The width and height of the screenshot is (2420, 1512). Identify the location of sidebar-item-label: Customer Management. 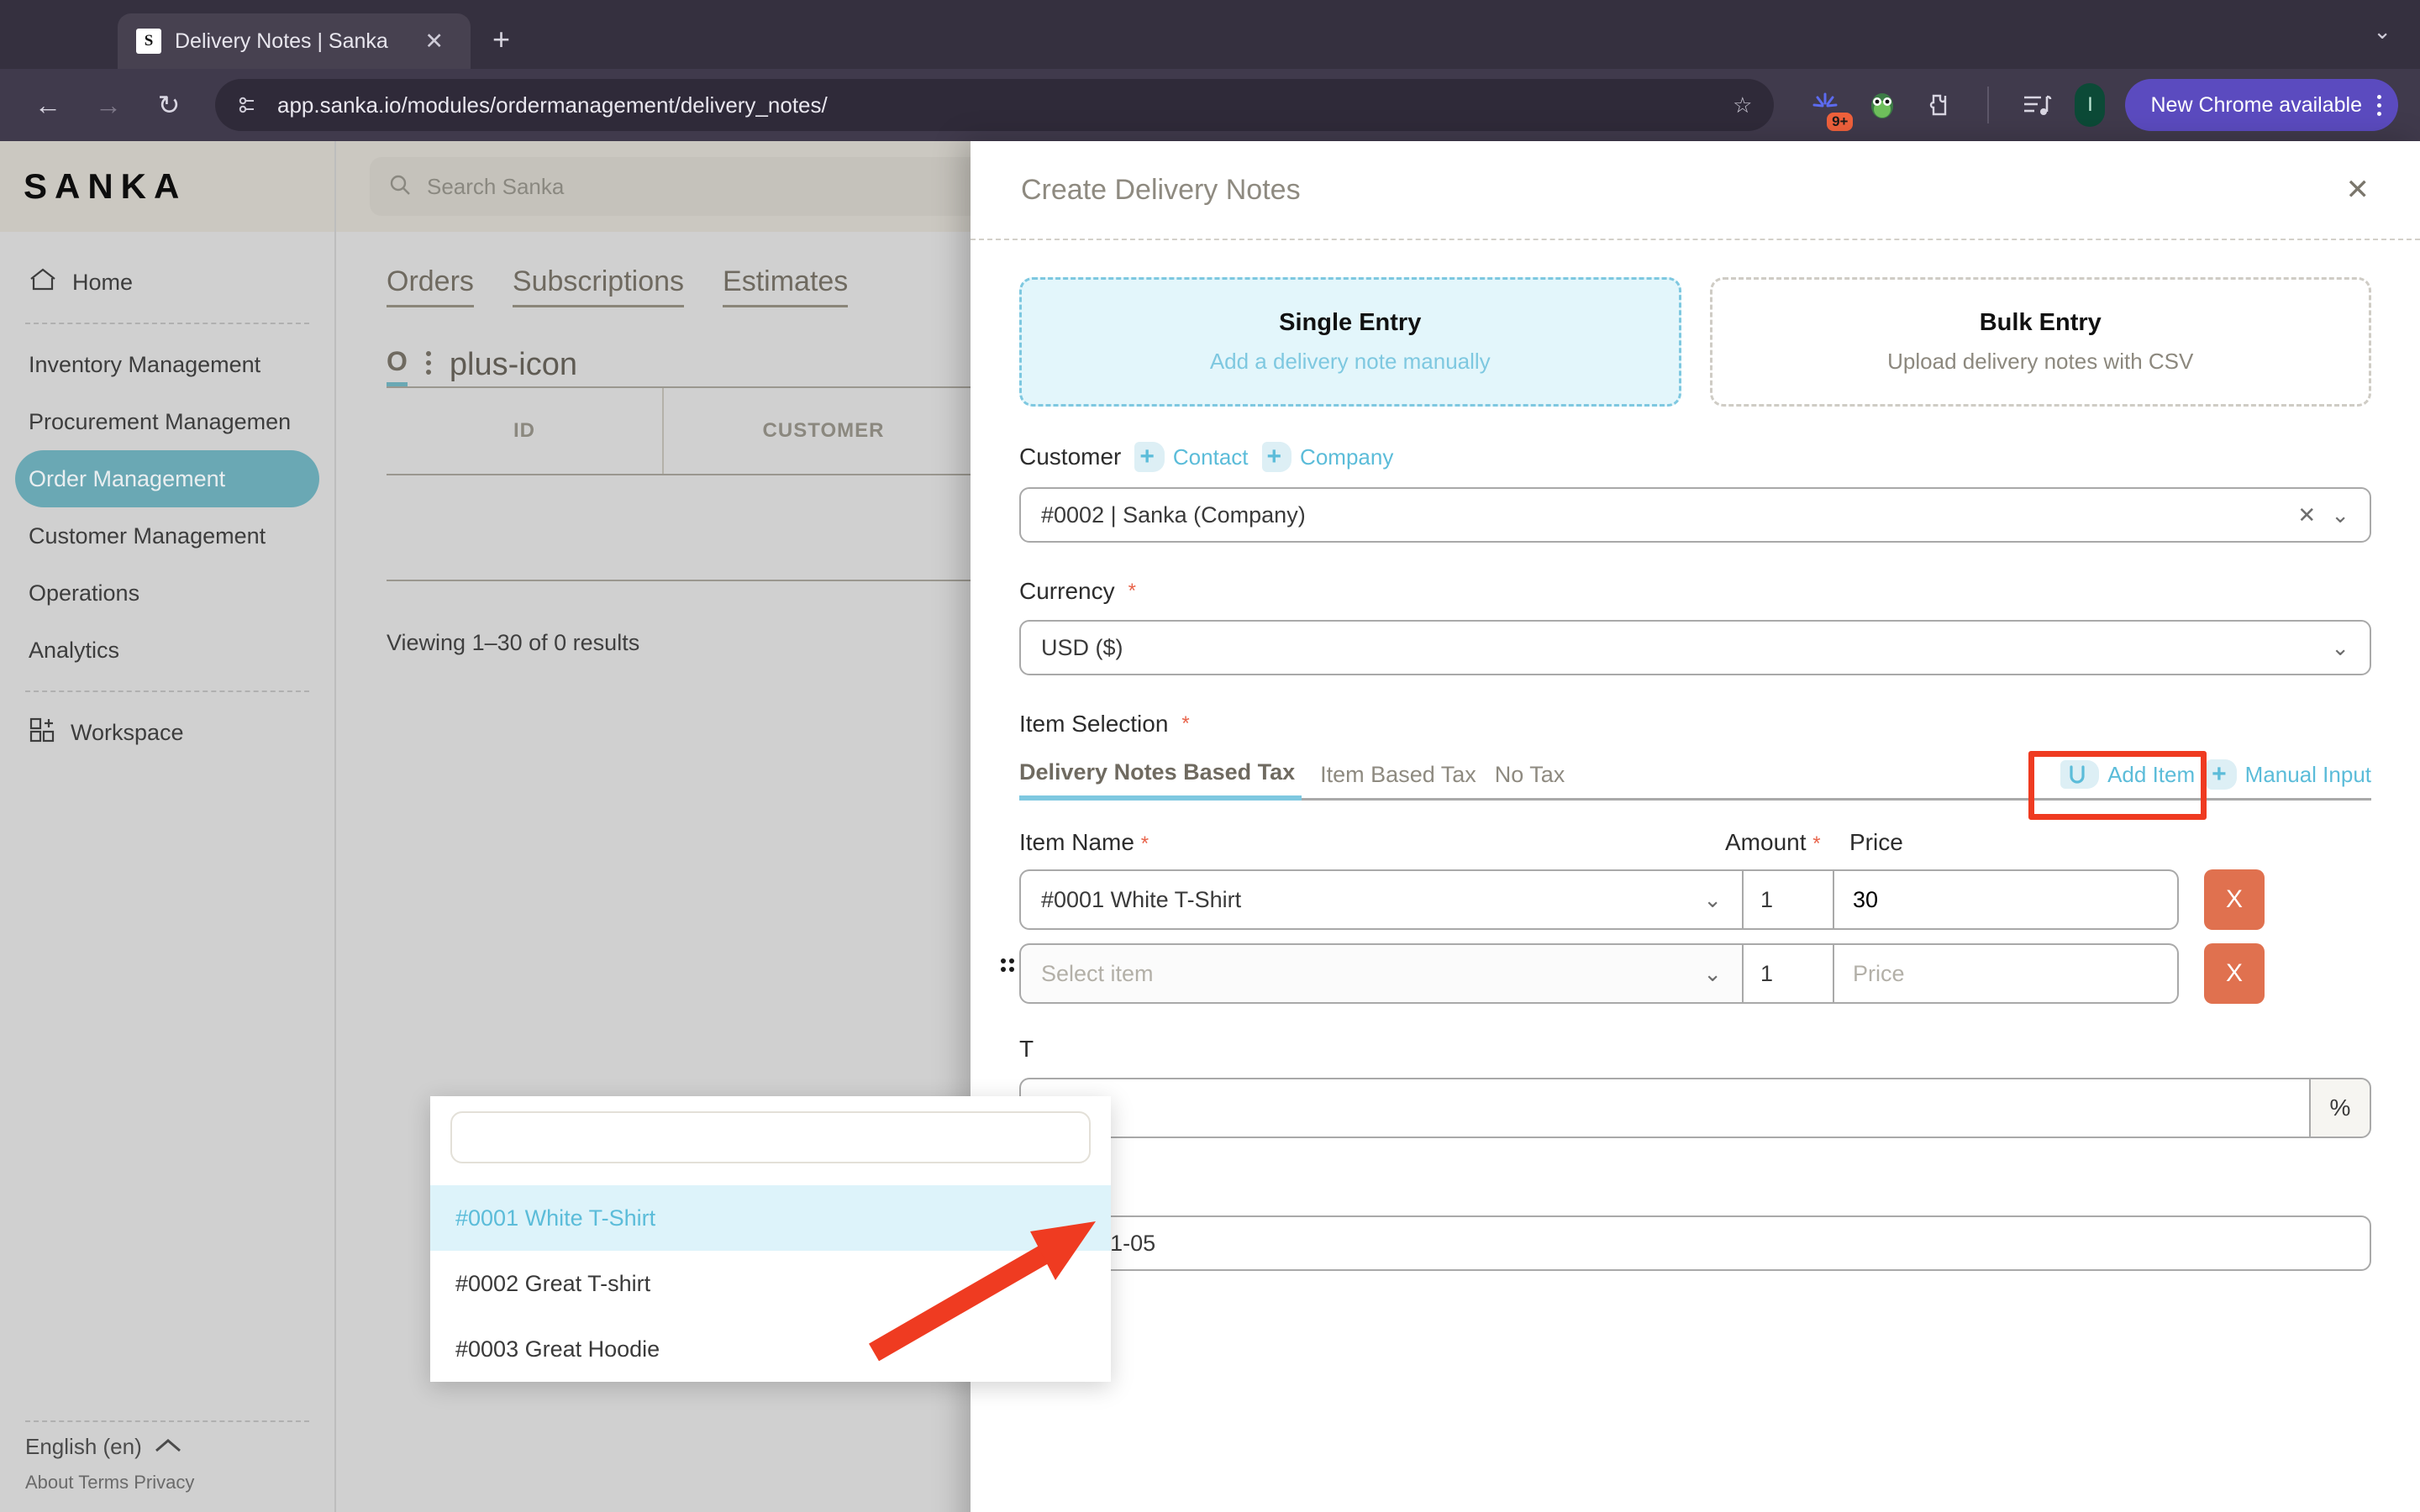
(147, 535).